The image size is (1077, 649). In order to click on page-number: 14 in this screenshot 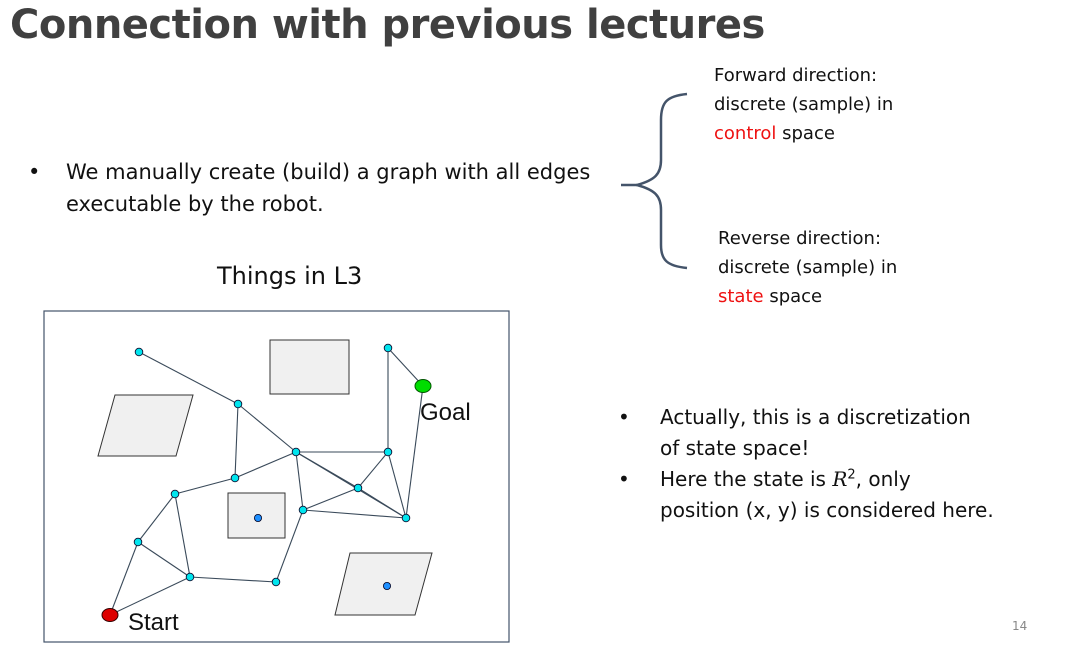, I will do `click(1020, 626)`.